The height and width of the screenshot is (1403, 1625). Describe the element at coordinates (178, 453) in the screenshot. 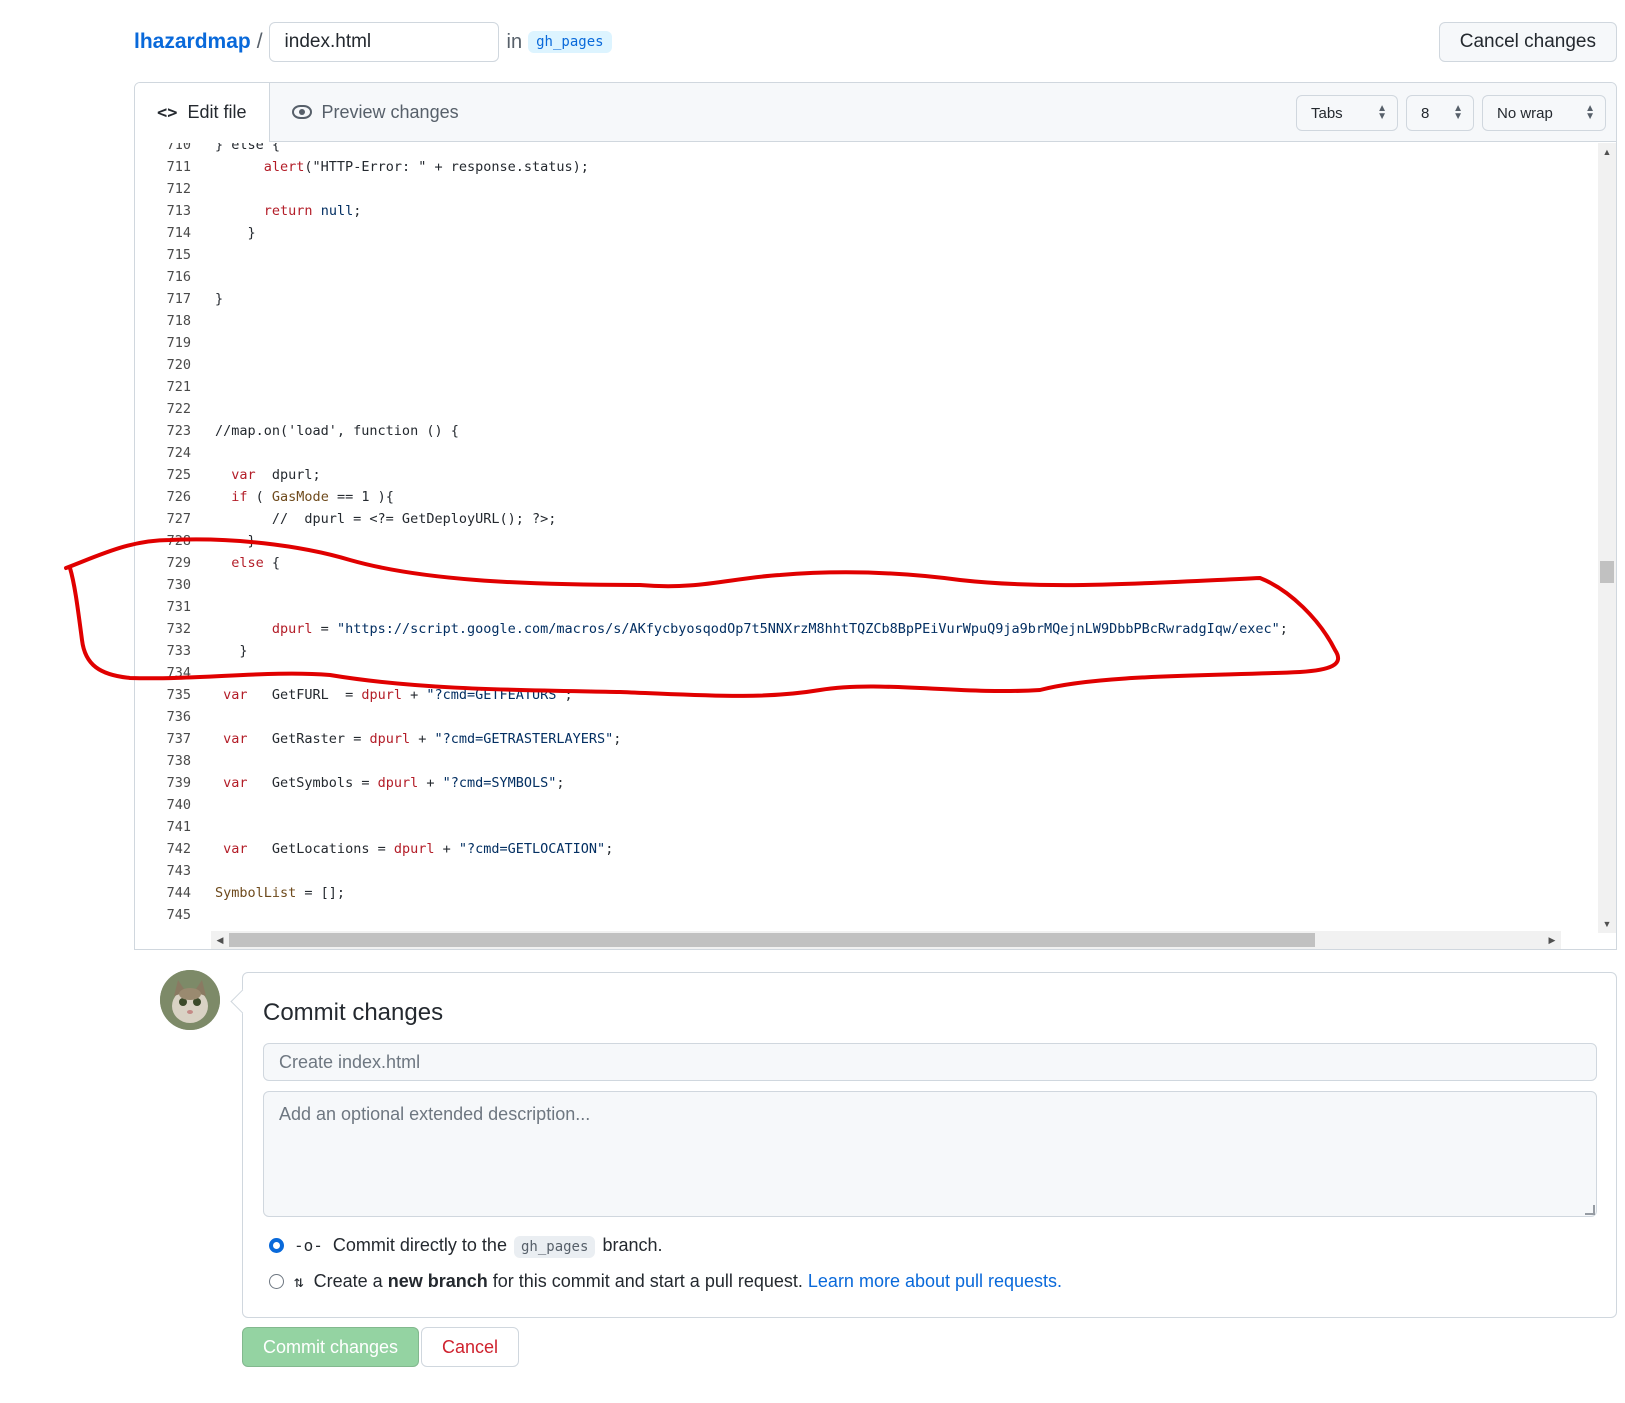

I see `line-number: 724` at that location.